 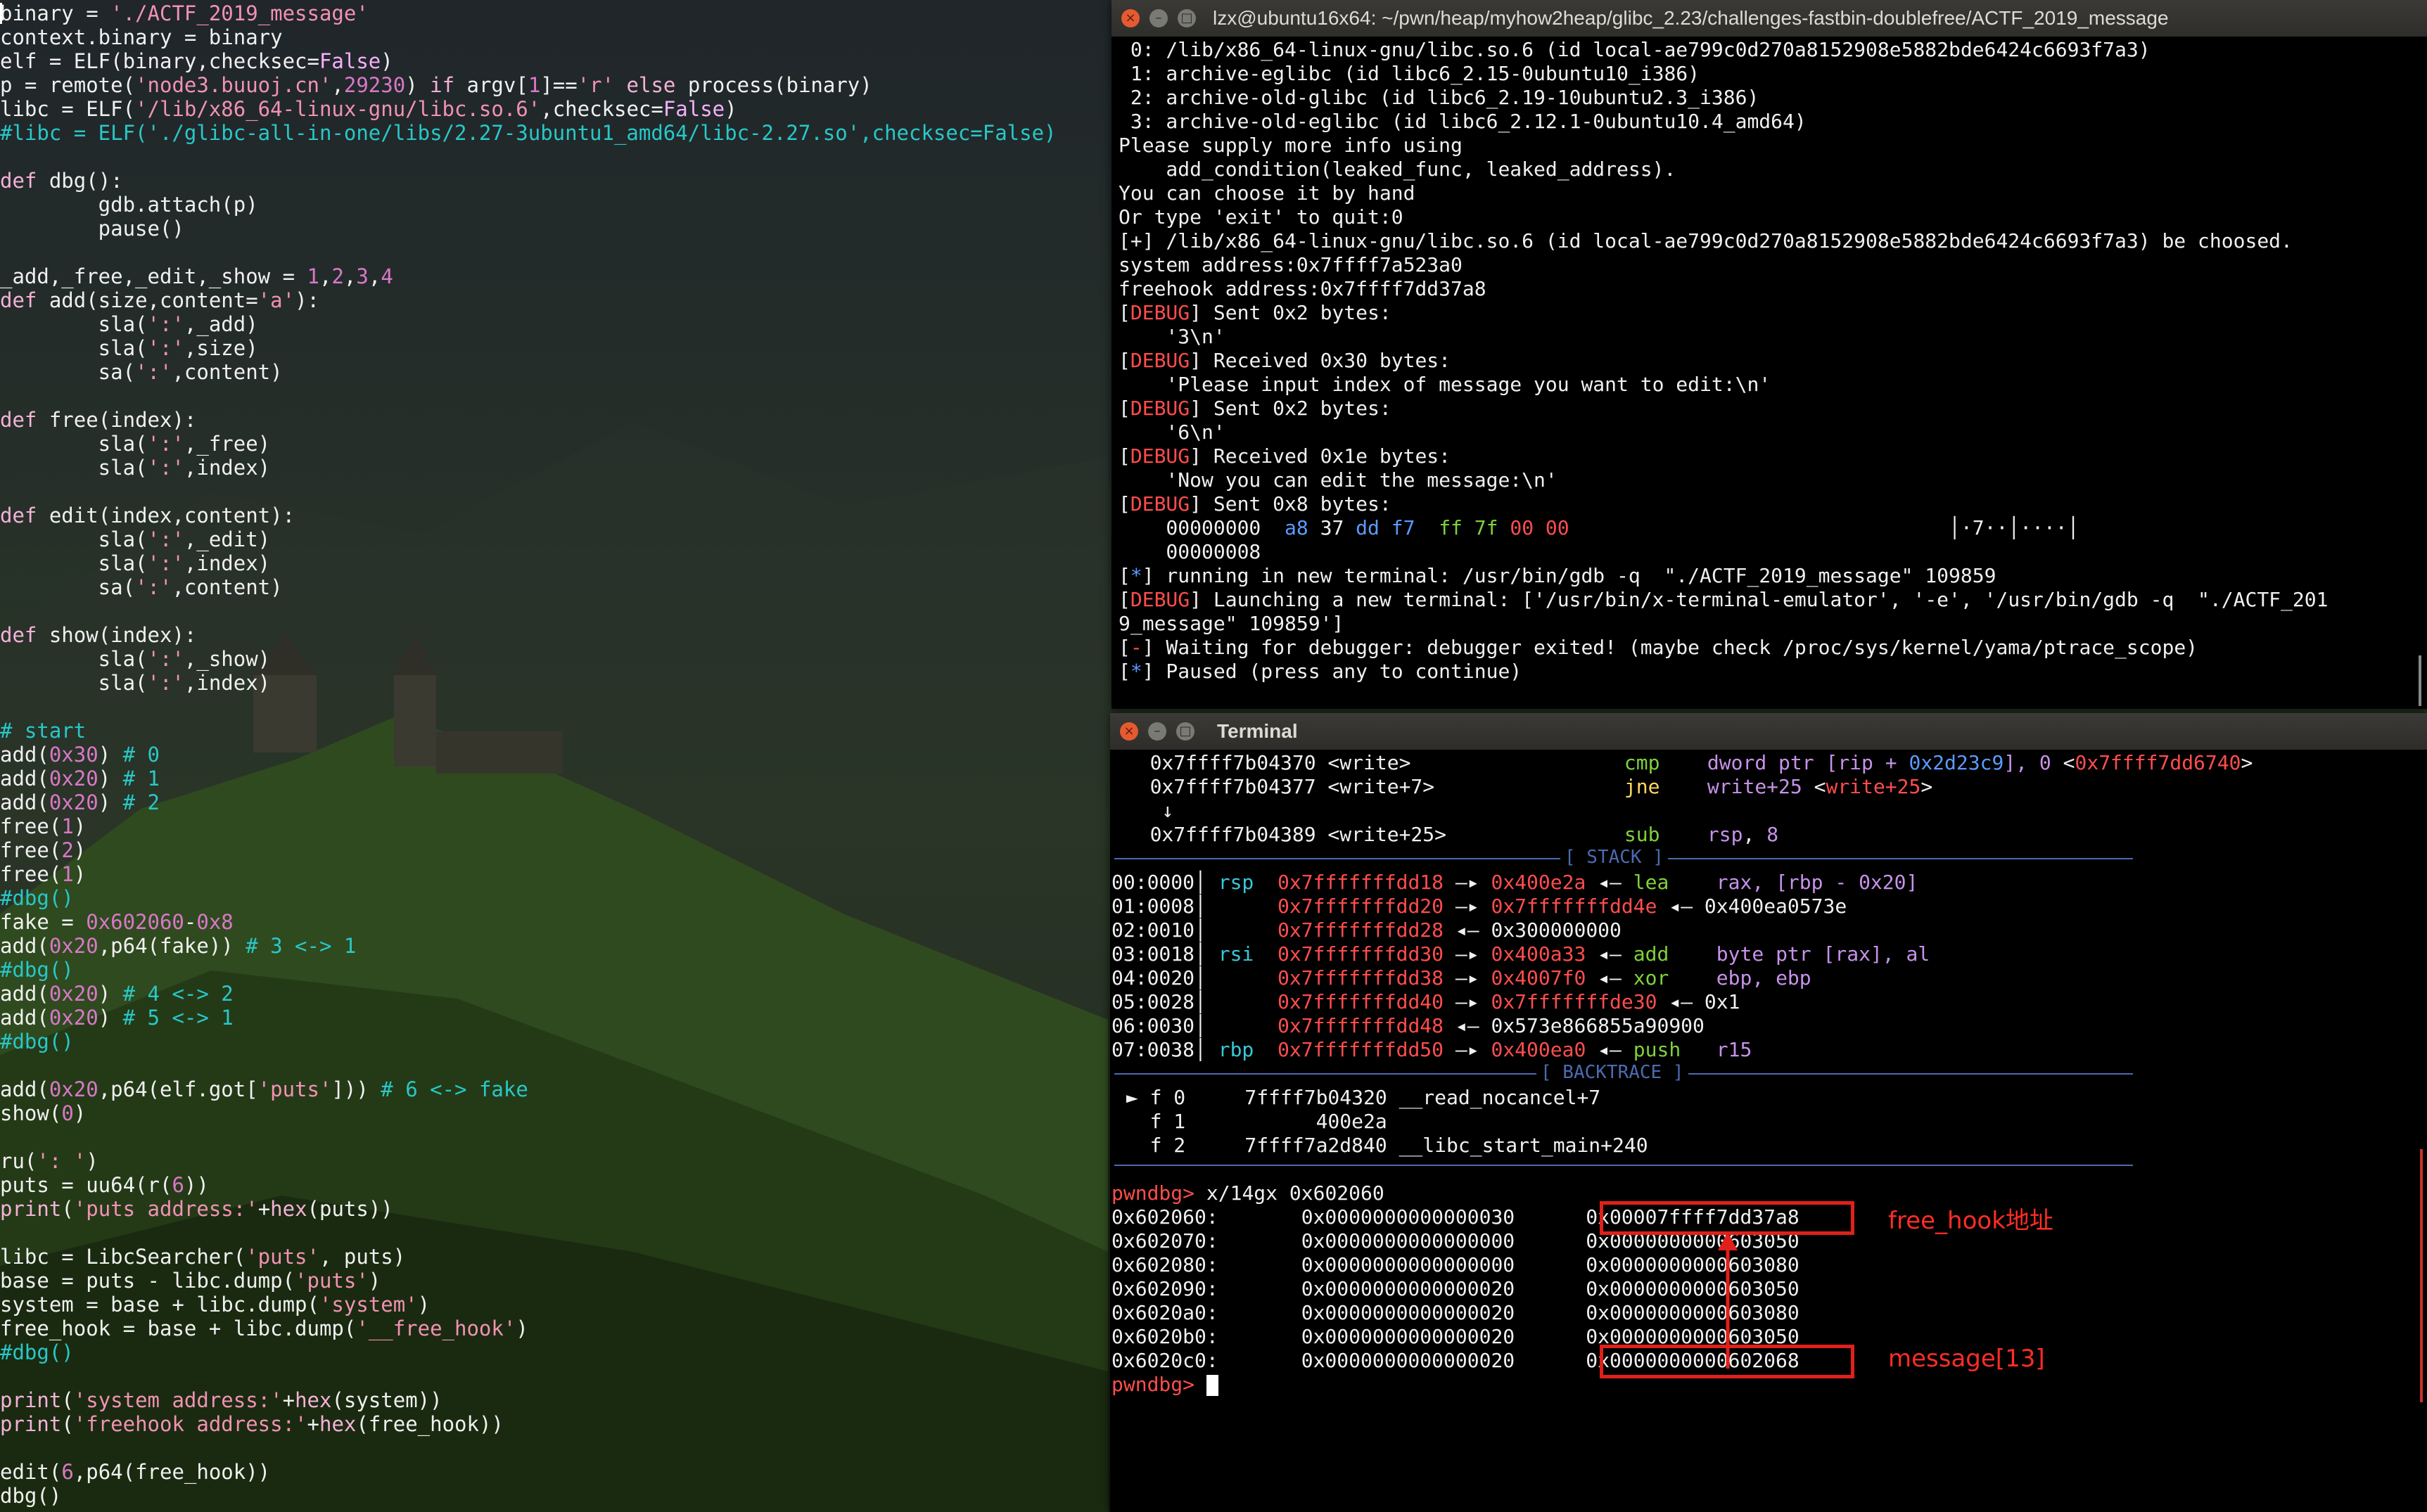 What do you see at coordinates (1912, 882) in the screenshot?
I see `stack-line-segment: ]` at bounding box center [1912, 882].